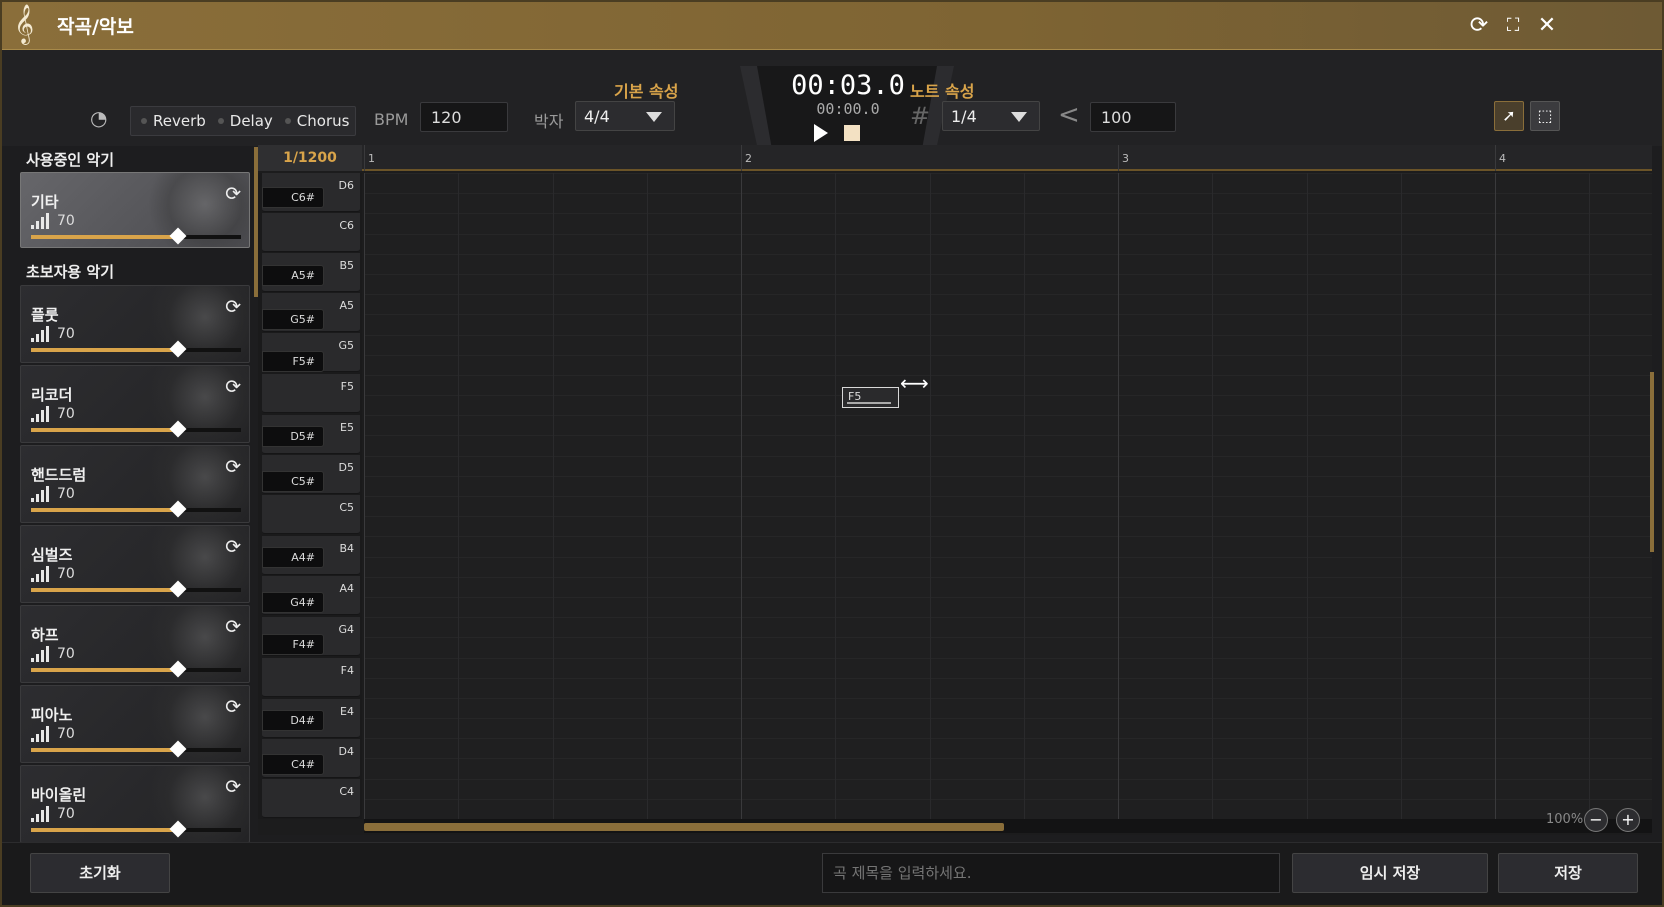 The image size is (1664, 907). I want to click on temp-save-button: 임시 저장, so click(1390, 873).